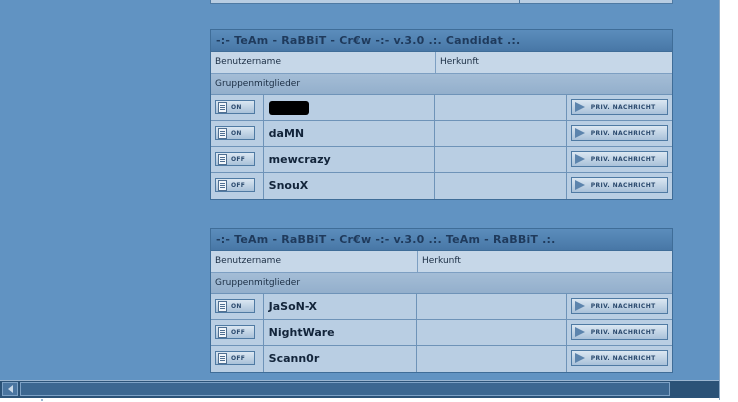  I want to click on table-row: ON JaSoN-X PRIV. NACHRICHT, so click(441, 307).